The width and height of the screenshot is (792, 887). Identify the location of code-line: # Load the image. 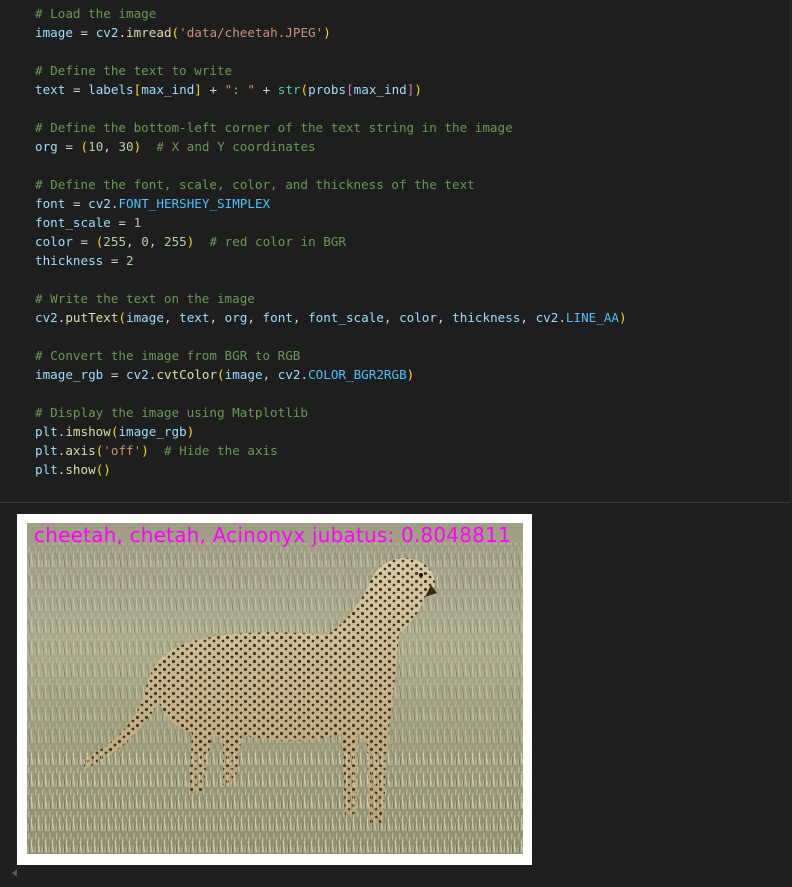
(96, 13).